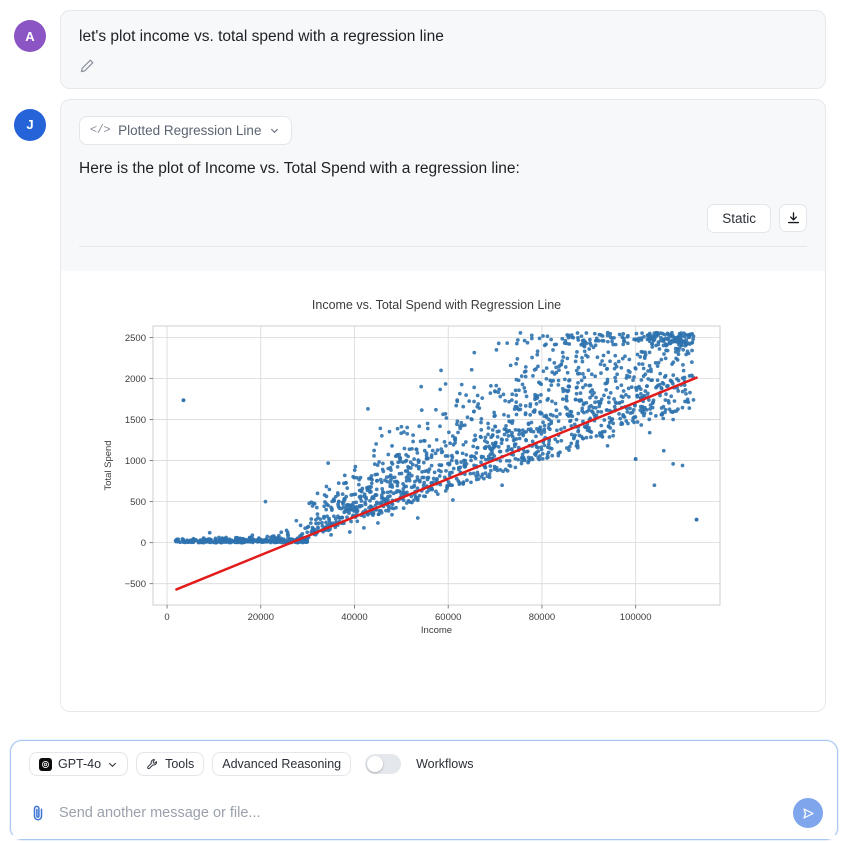 Image resolution: width=848 pixels, height=843 pixels. I want to click on svg-text: Total Spend, so click(108, 465).